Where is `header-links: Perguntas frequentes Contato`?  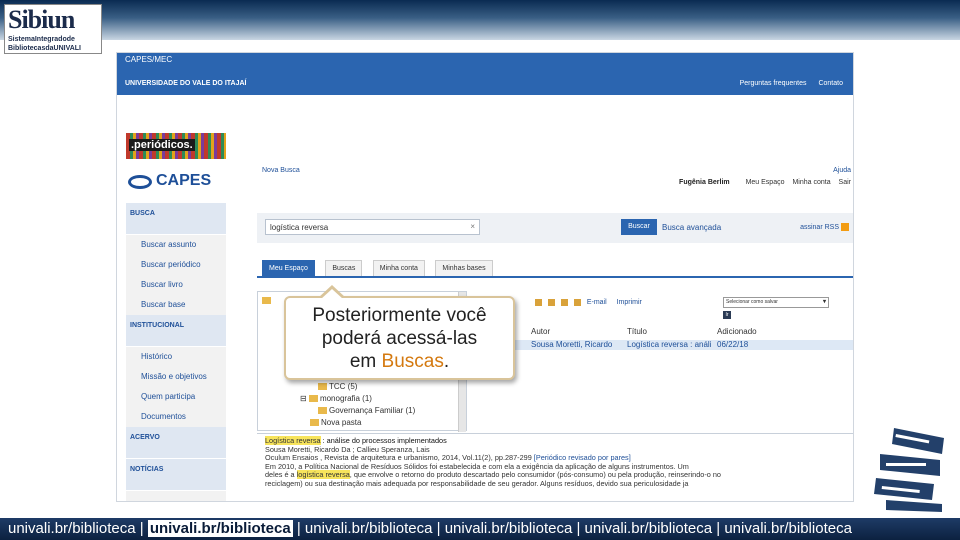 header-links: Perguntas frequentes Contato is located at coordinates (786, 83).